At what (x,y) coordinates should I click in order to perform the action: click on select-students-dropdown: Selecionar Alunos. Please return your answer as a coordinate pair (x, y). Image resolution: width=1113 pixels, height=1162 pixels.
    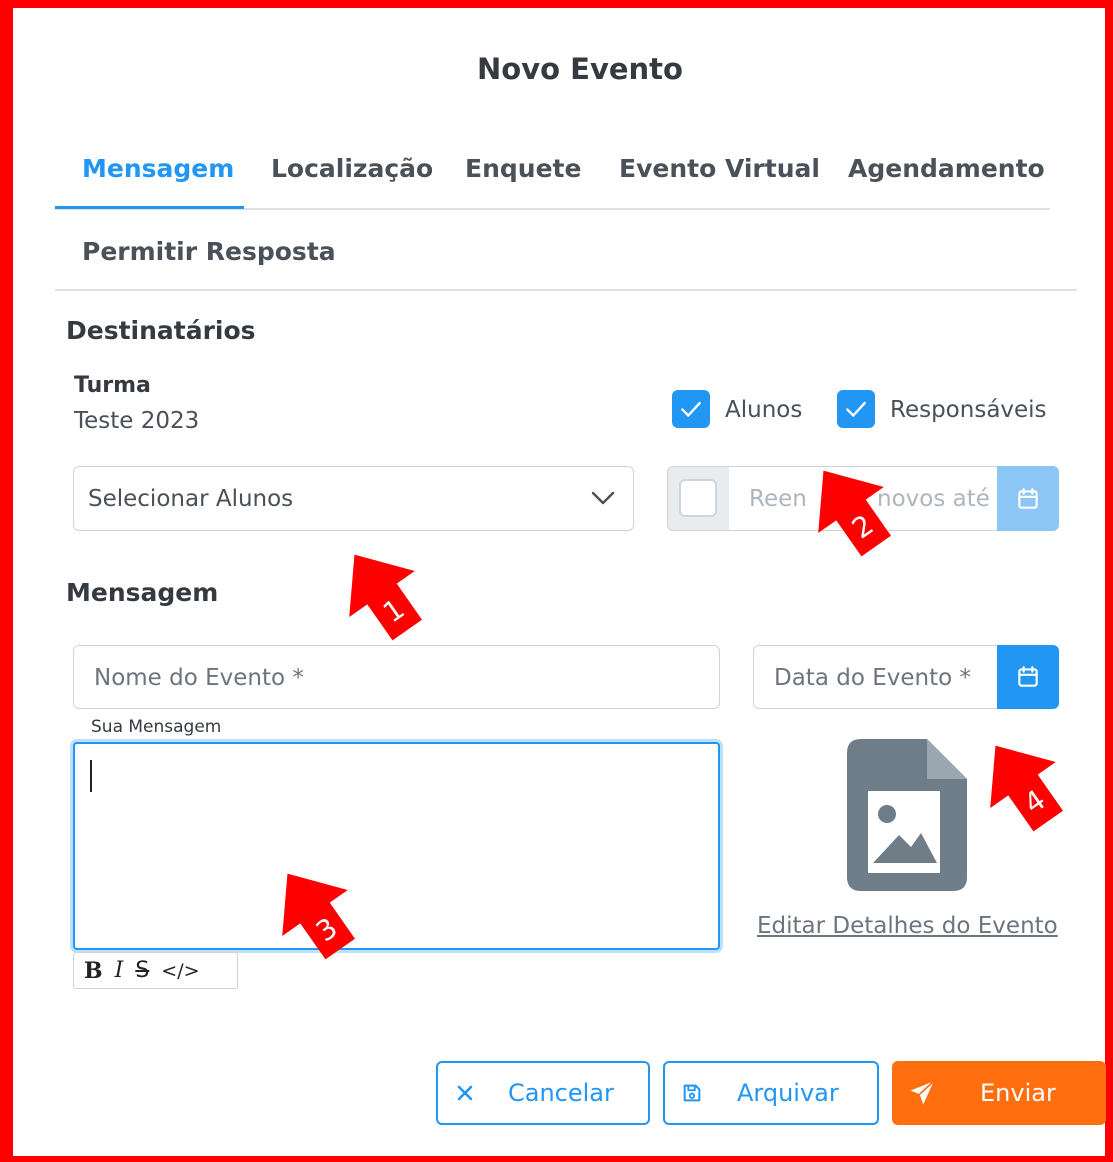
    Looking at the image, I should click on (353, 498).